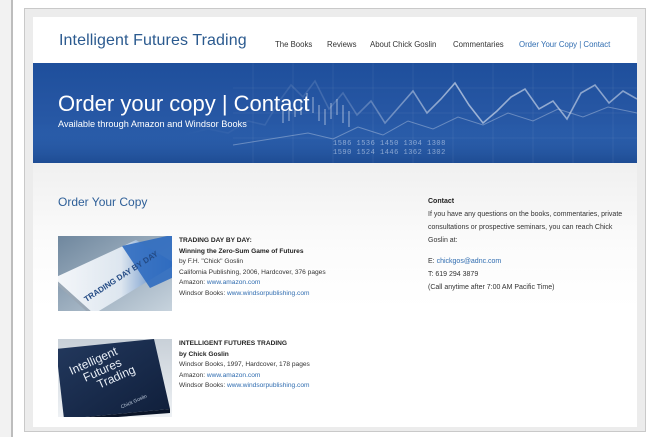 The height and width of the screenshot is (437, 652). I want to click on page-title: Order your copy | Contact, so click(184, 103).